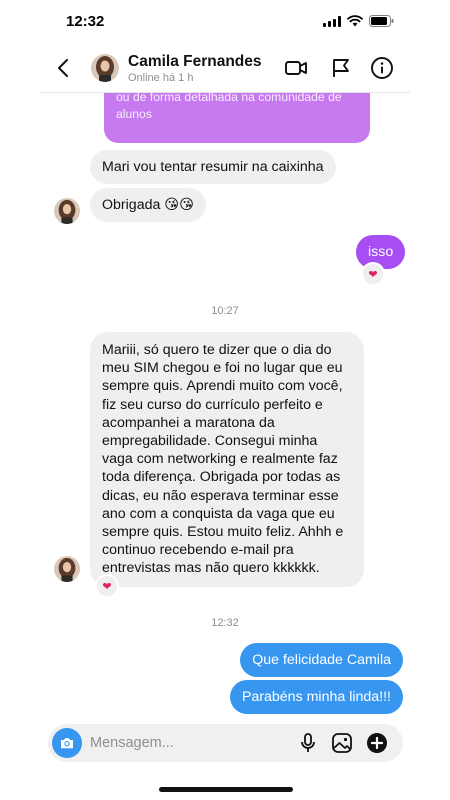  I want to click on chat-header: Camila Fernandes Online há 1 h, so click(225, 68).